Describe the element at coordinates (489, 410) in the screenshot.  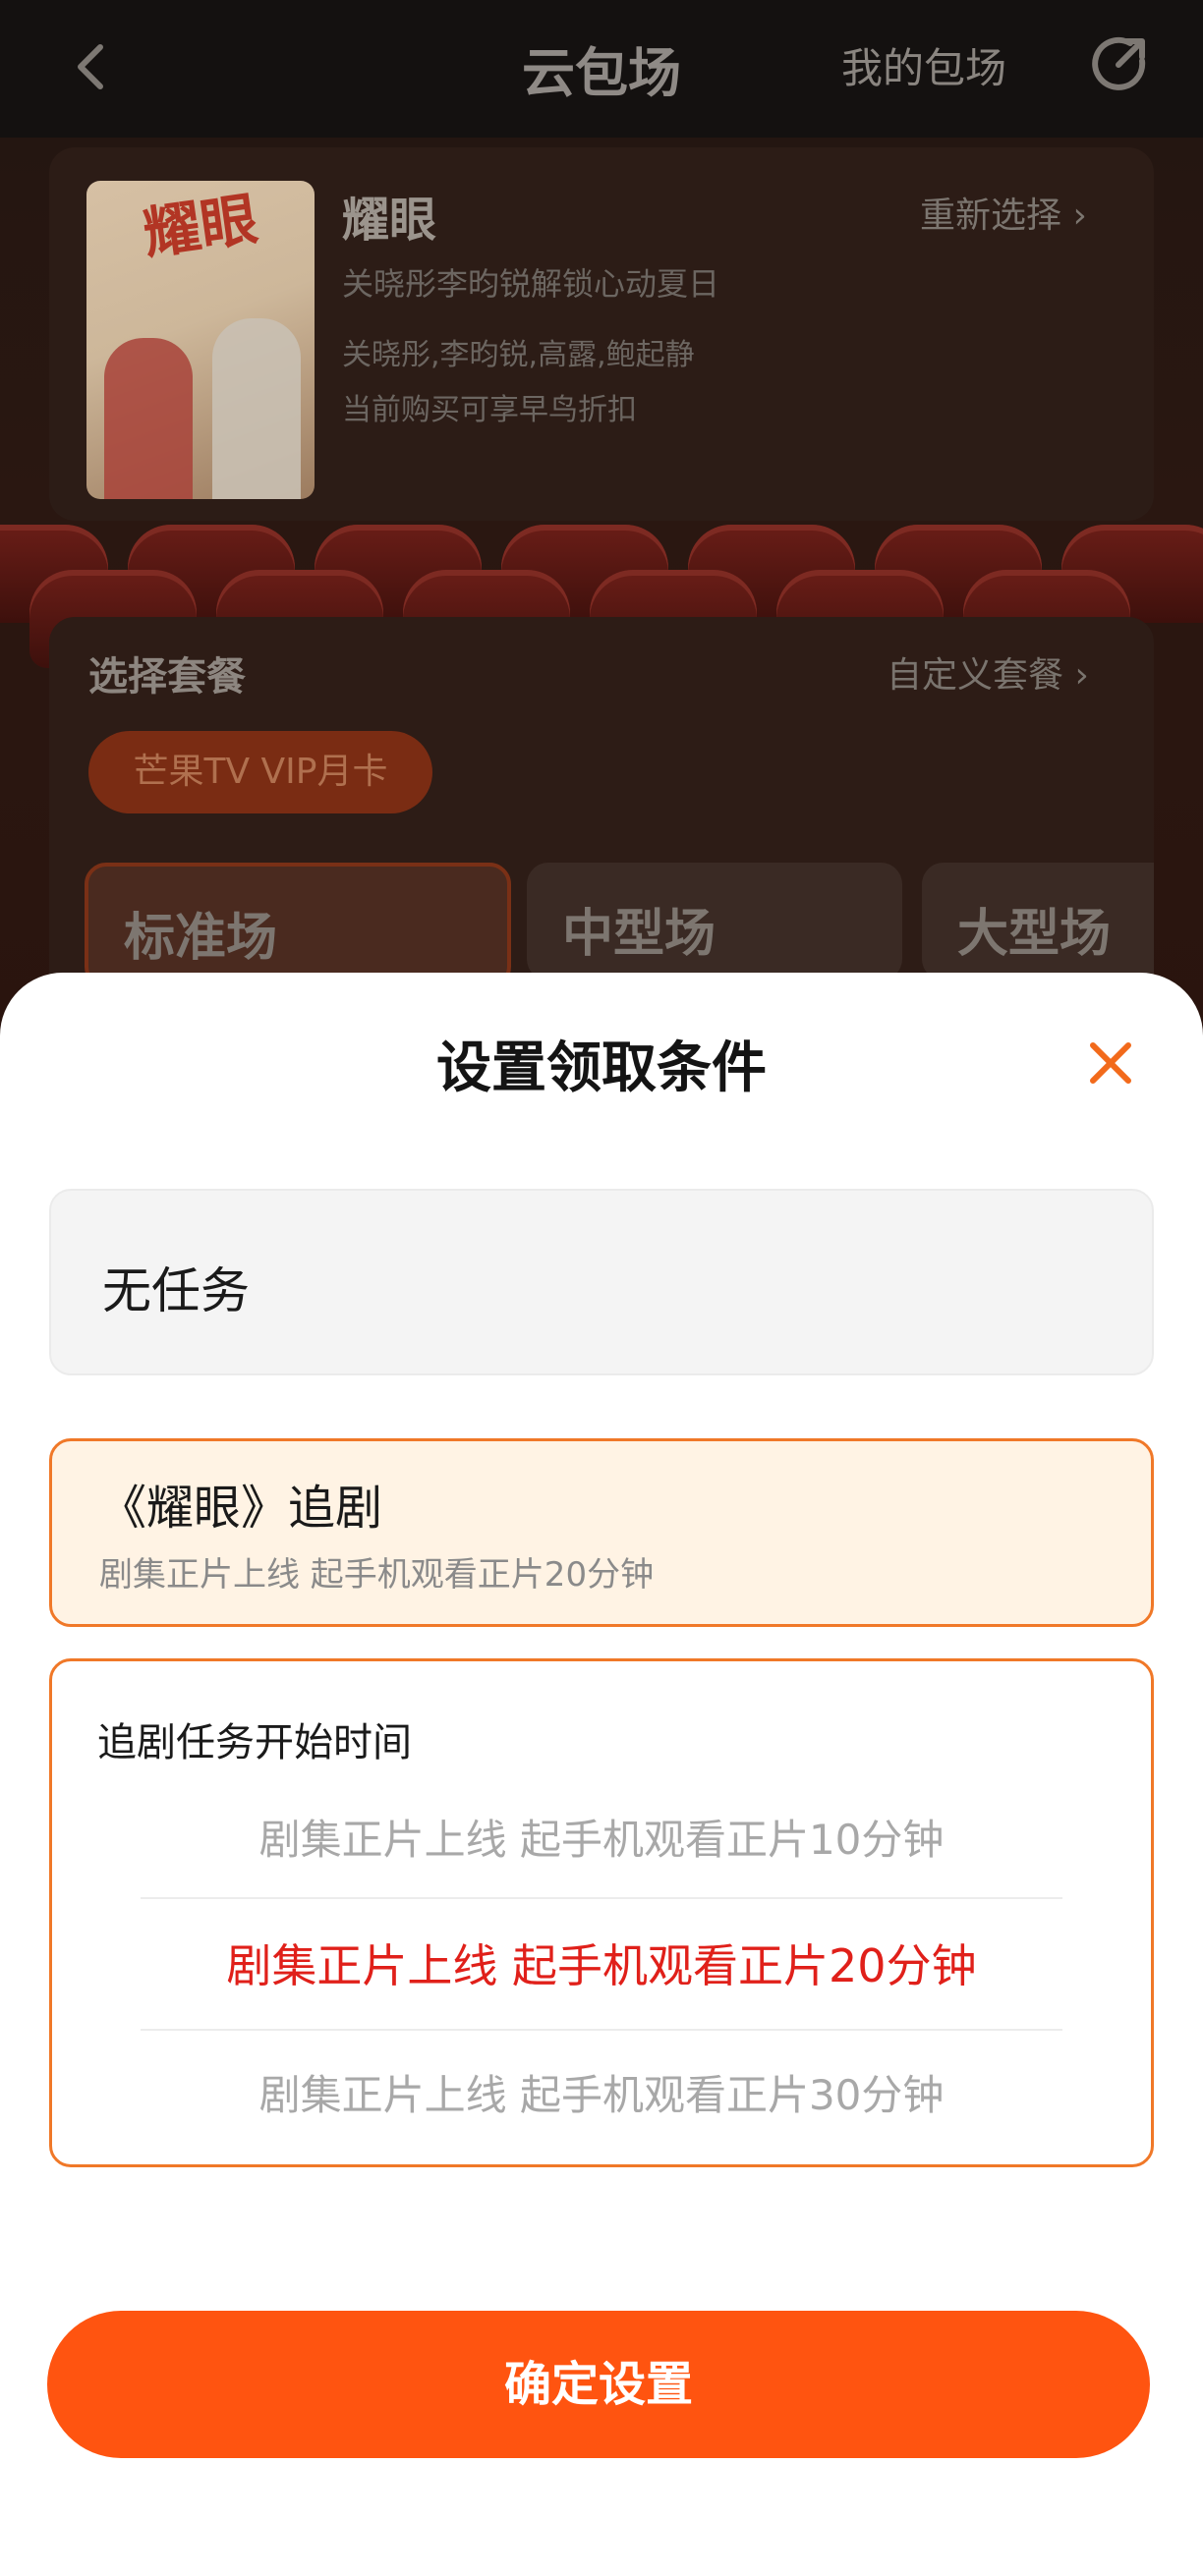
I see `movie-promo: 当前购买可享早鸟折扣` at that location.